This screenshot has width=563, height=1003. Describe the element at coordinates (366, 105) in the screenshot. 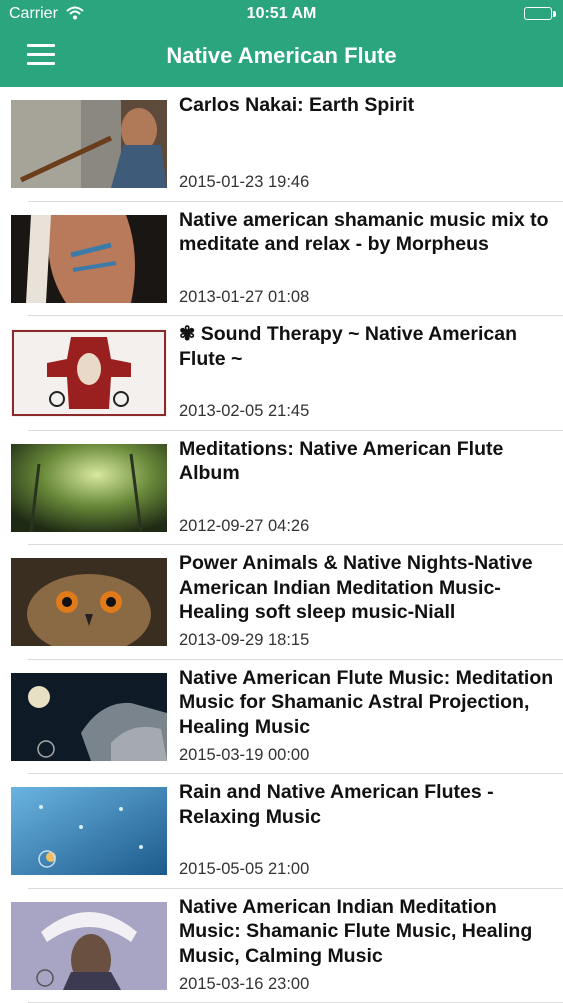

I see `video-title: Carlos Nakai: Earth Spirit` at that location.